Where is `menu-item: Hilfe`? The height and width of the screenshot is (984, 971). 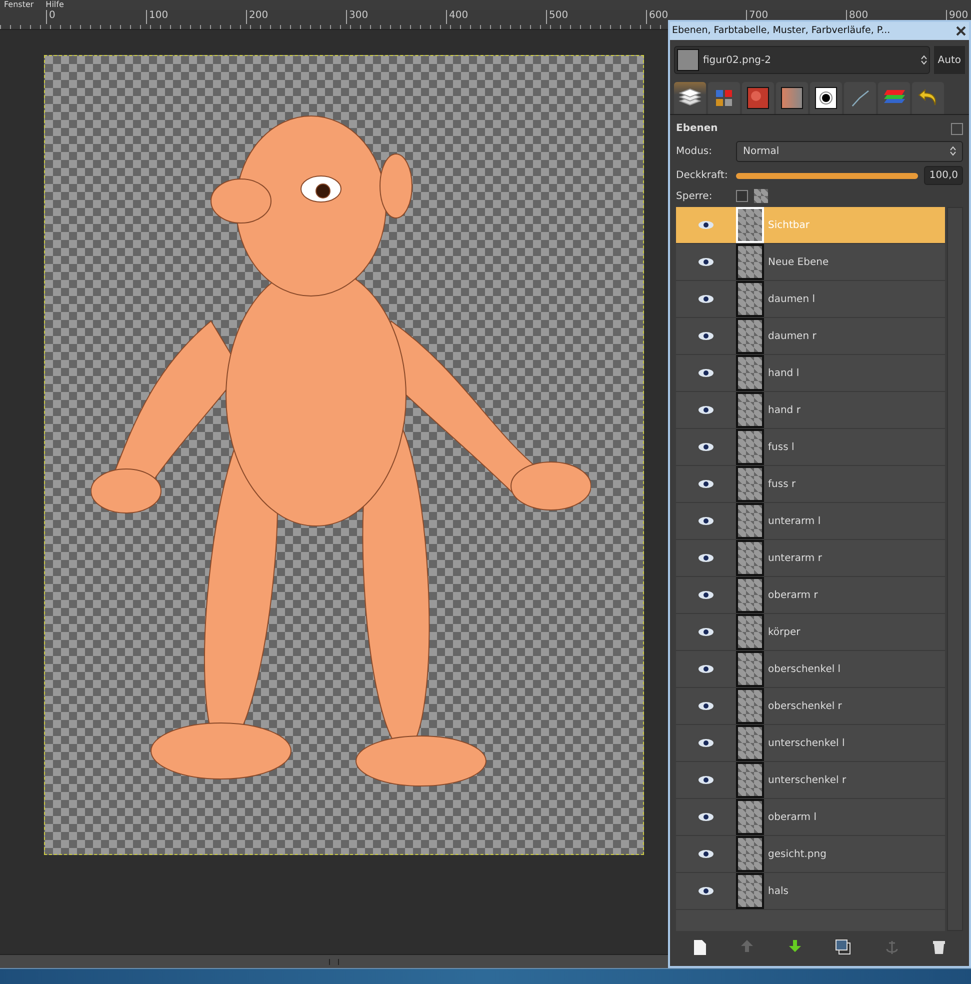 menu-item: Hilfe is located at coordinates (55, 5).